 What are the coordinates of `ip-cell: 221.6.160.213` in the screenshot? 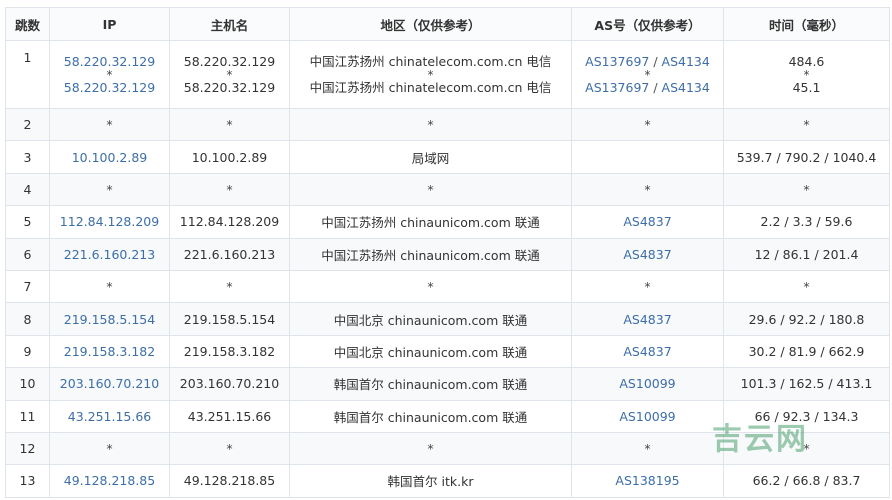 It's located at (109, 254).